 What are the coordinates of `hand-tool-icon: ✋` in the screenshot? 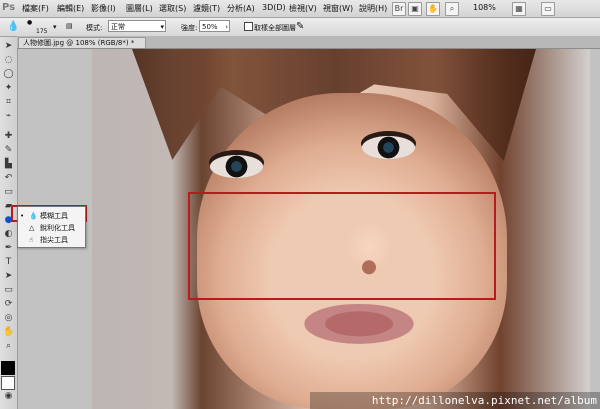 It's located at (8, 332).